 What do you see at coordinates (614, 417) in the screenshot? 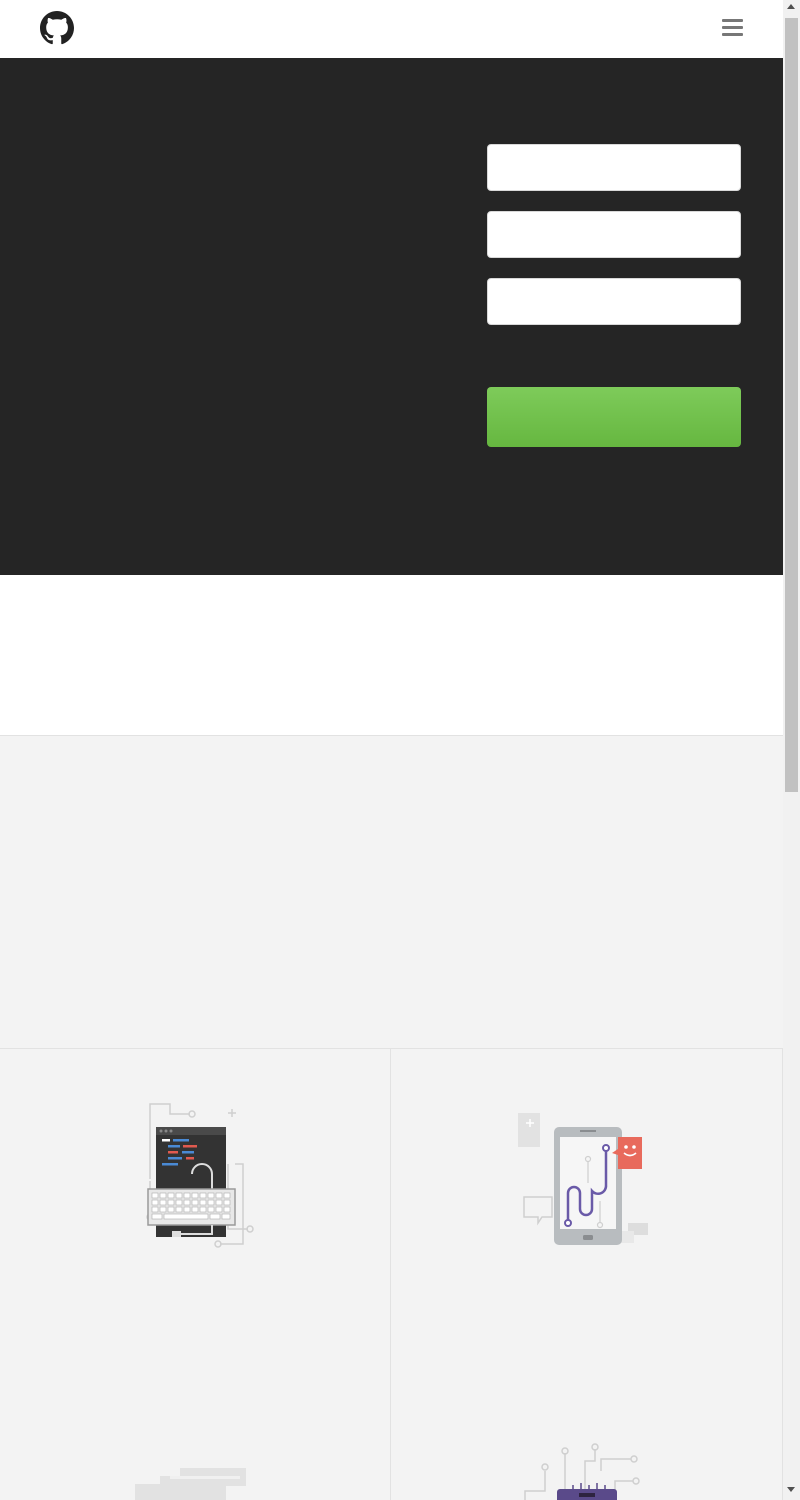
I see `signup-button` at bounding box center [614, 417].